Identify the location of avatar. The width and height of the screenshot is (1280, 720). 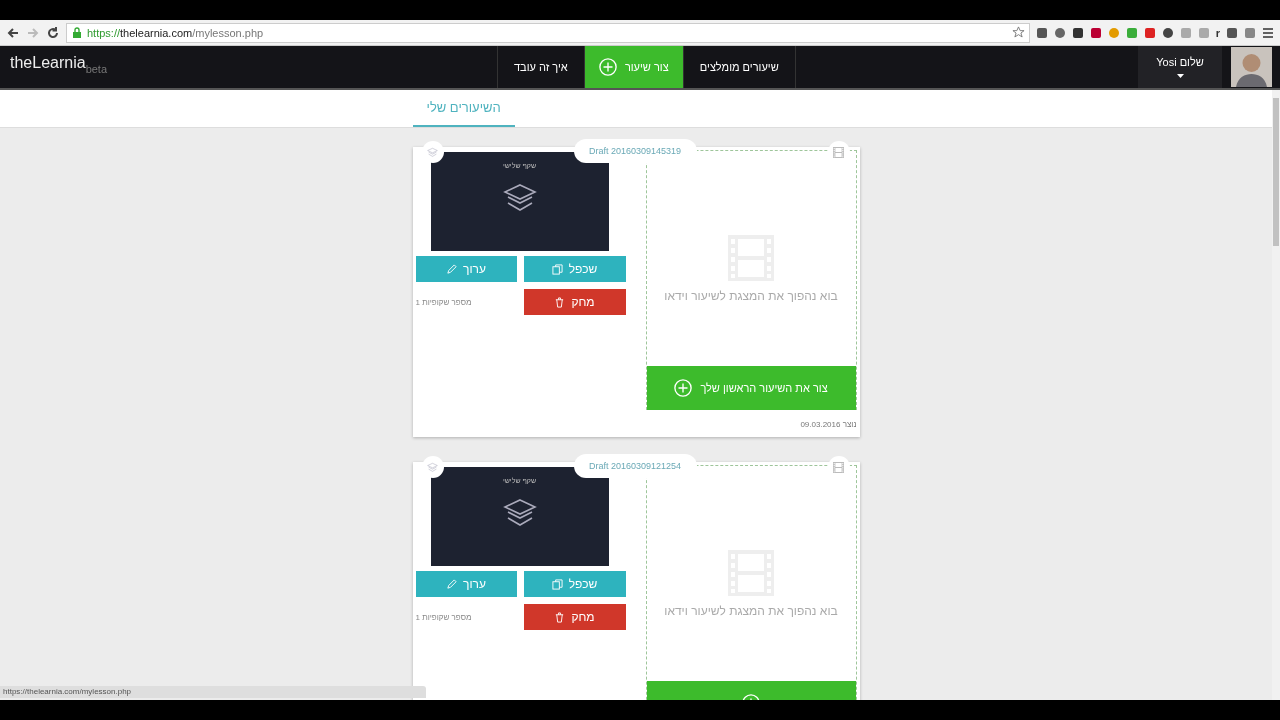
(1251, 67).